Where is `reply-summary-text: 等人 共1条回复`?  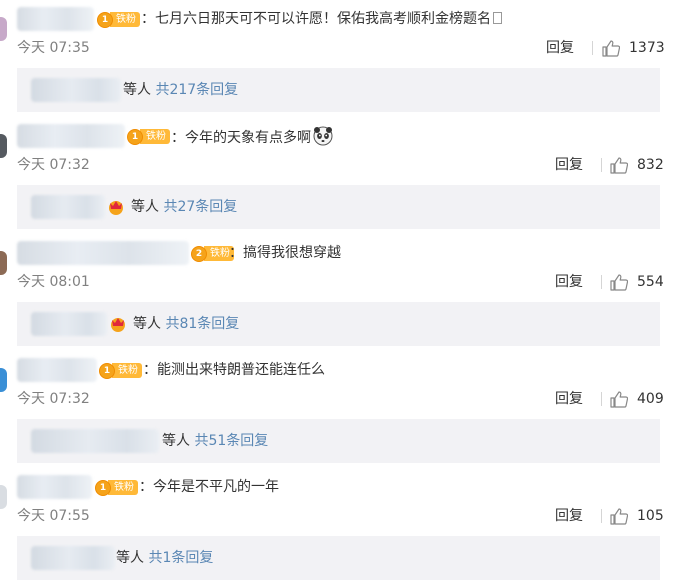
reply-summary-text: 等人 共1条回复 is located at coordinates (164, 558).